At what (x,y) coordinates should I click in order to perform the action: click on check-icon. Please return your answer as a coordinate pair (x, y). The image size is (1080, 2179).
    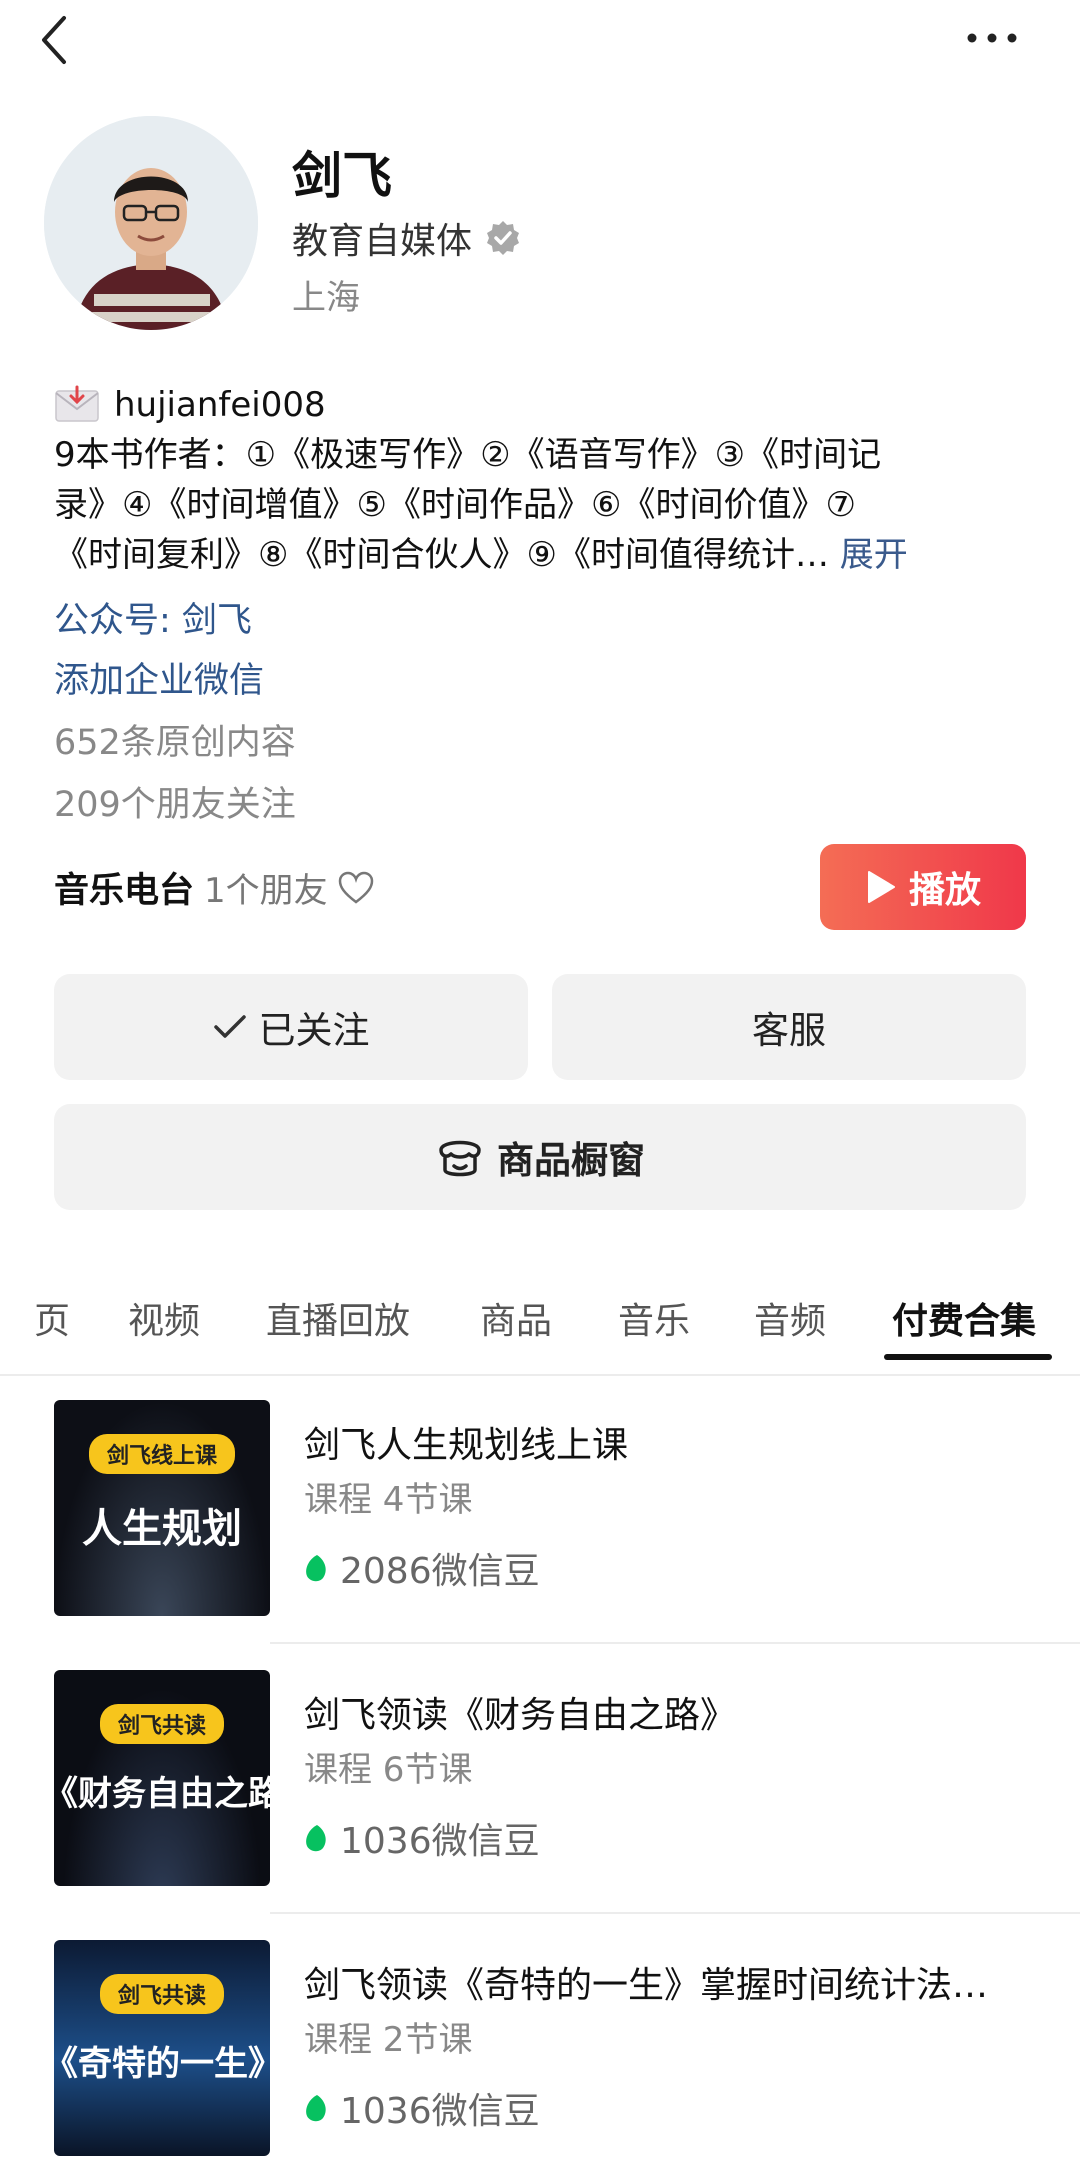
    Looking at the image, I should click on (229, 1026).